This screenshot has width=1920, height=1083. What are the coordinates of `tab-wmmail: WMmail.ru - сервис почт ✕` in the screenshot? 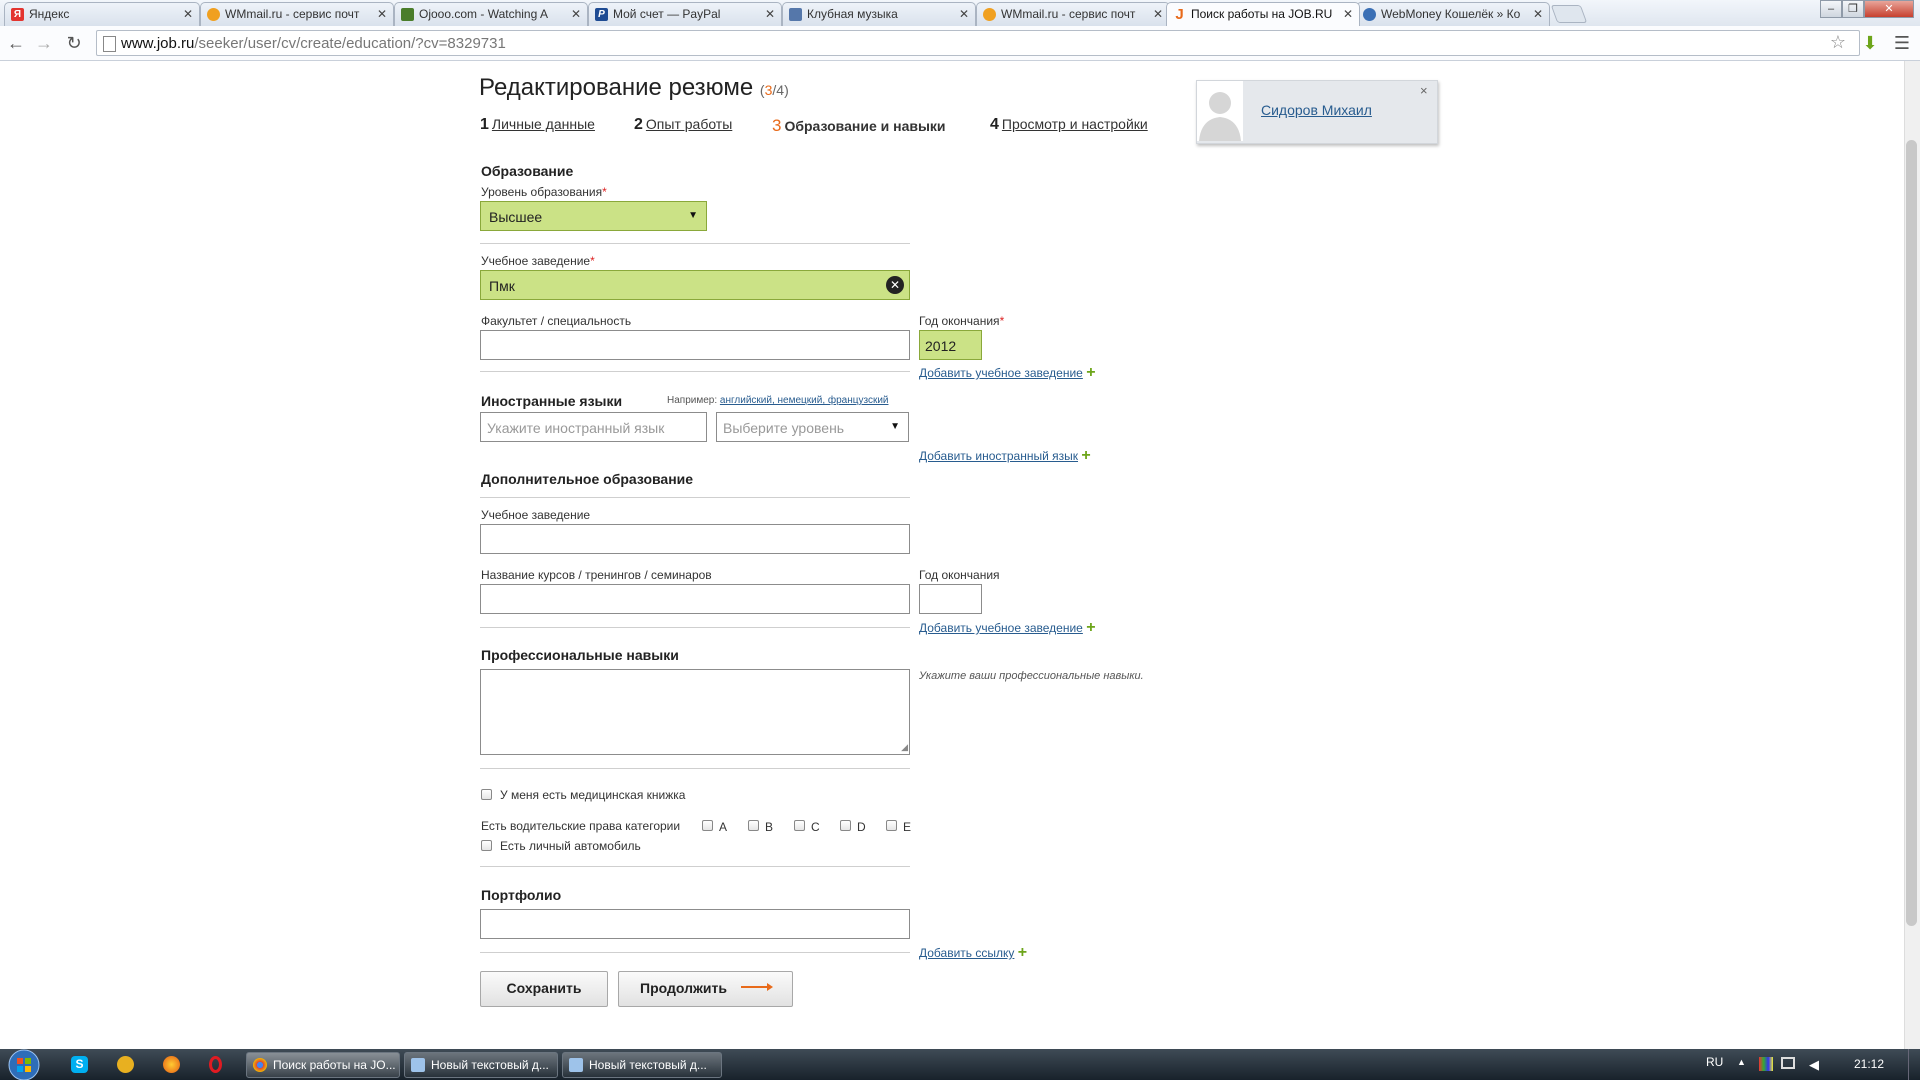 It's located at (297, 14).